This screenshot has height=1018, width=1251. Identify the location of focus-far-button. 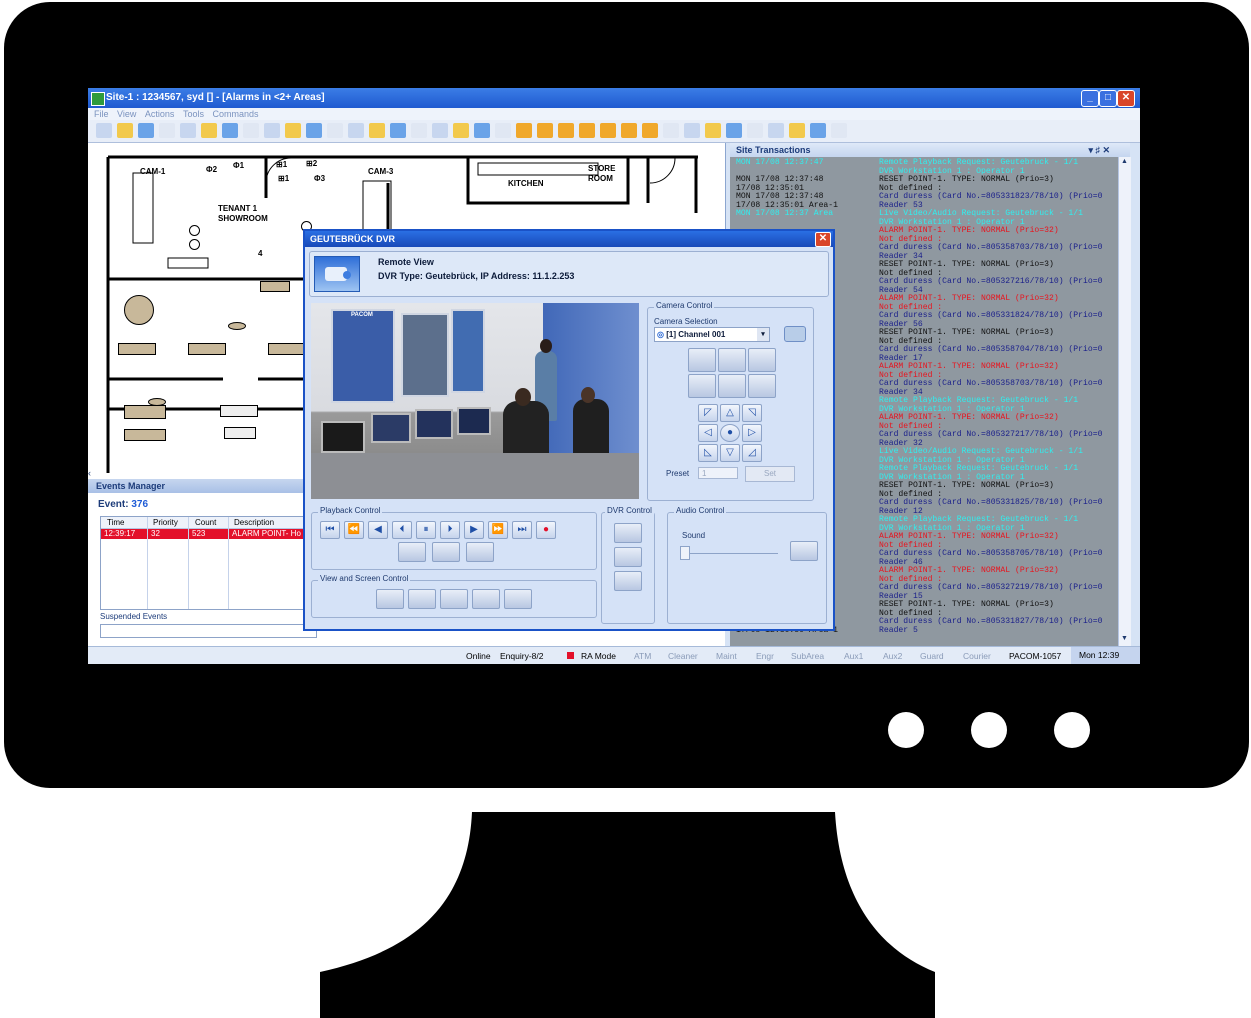
(762, 386).